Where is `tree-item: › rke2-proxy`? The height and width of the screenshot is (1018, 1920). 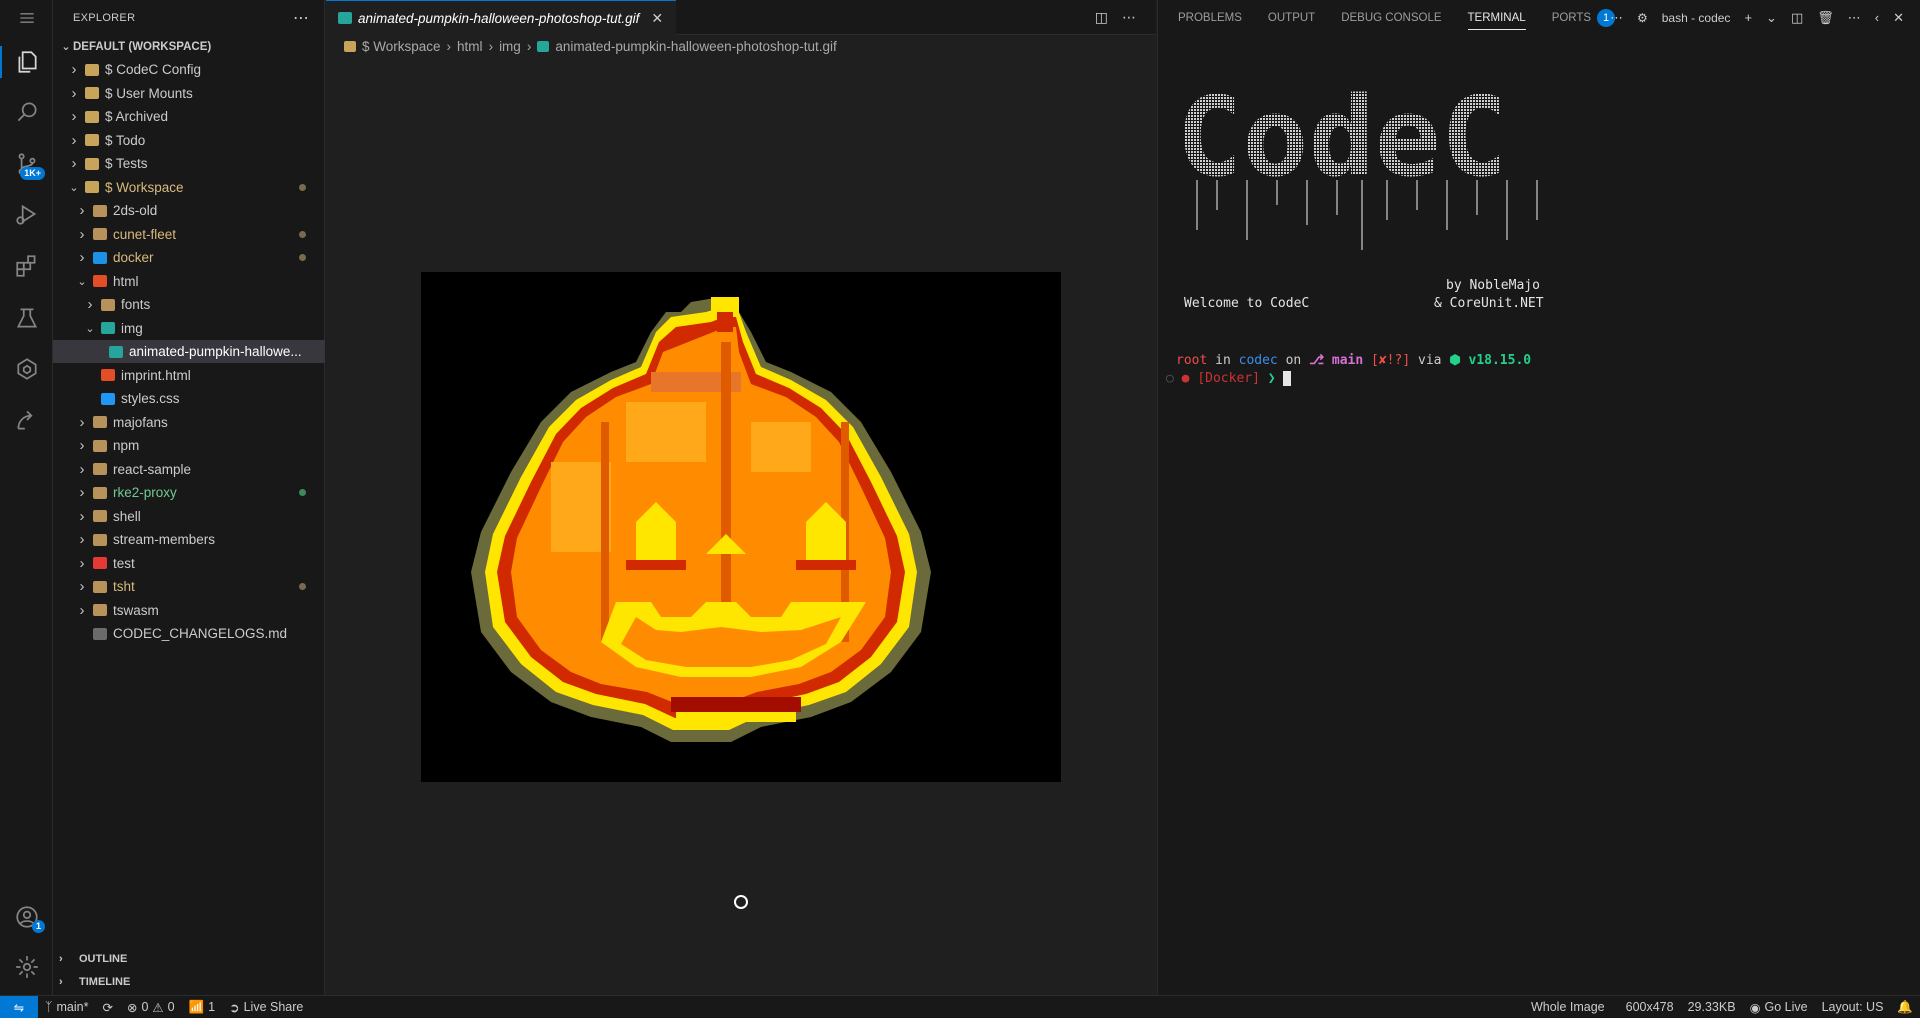
tree-item: › rke2-proxy is located at coordinates (189, 492).